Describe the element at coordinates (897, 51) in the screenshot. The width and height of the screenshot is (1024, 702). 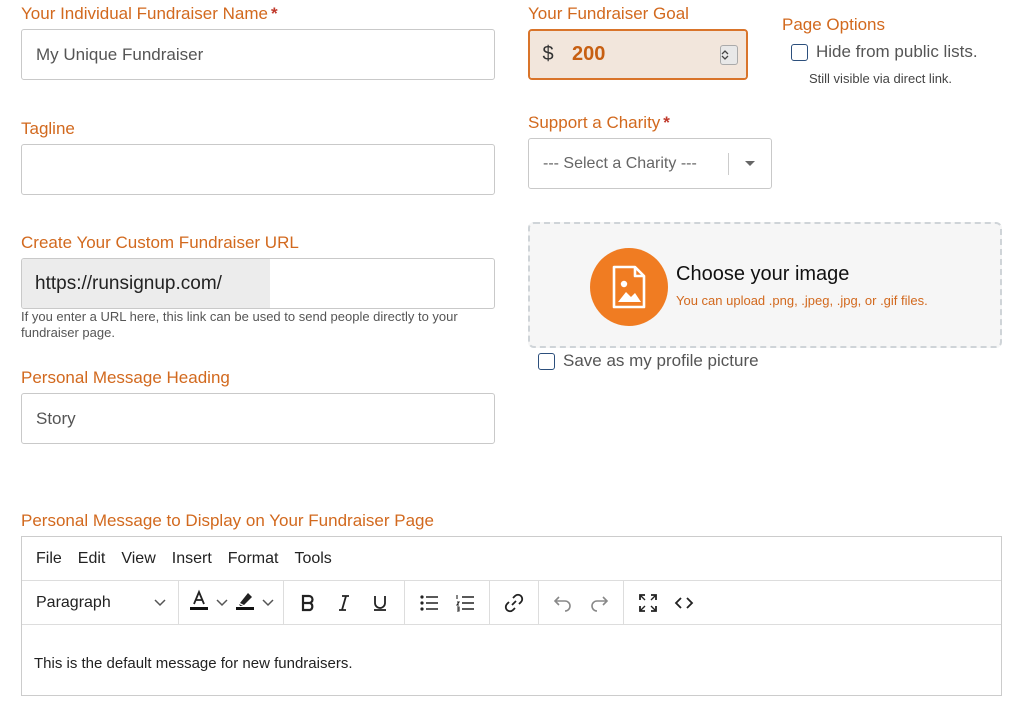
I see `hide-from-lists-label: Hide from public lists.` at that location.